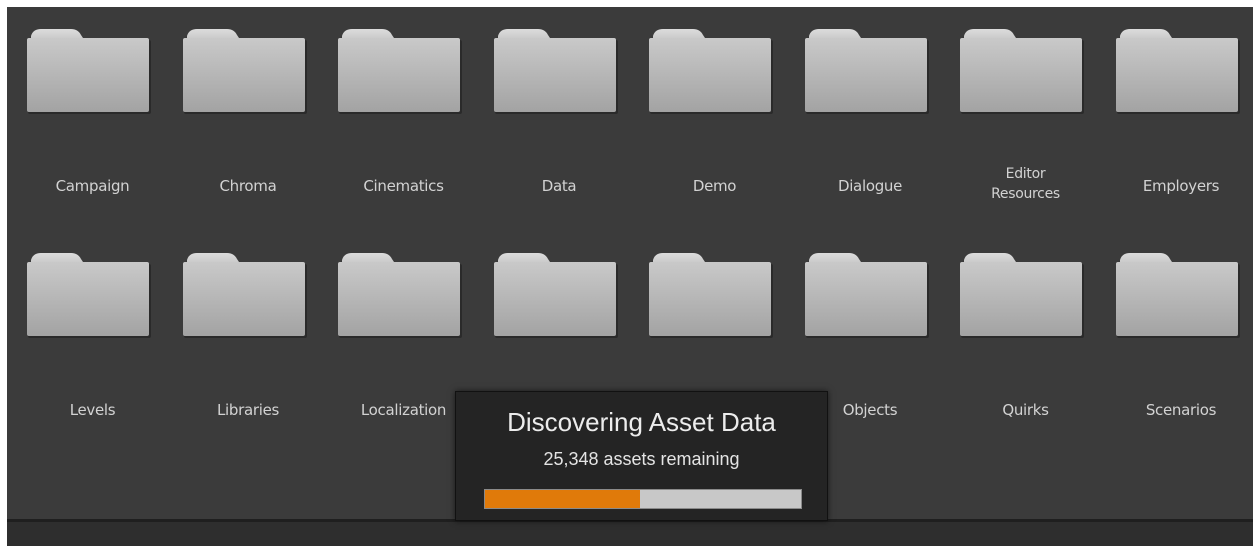  What do you see at coordinates (248, 119) in the screenshot?
I see `folder-tile: Chroma` at bounding box center [248, 119].